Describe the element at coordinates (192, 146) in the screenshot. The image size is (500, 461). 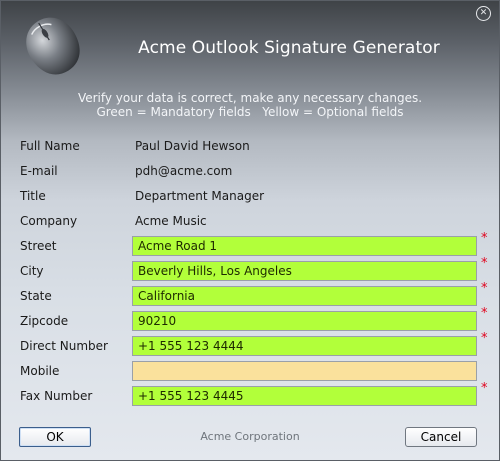
I see `full-name-value: Paul David Hewson` at that location.